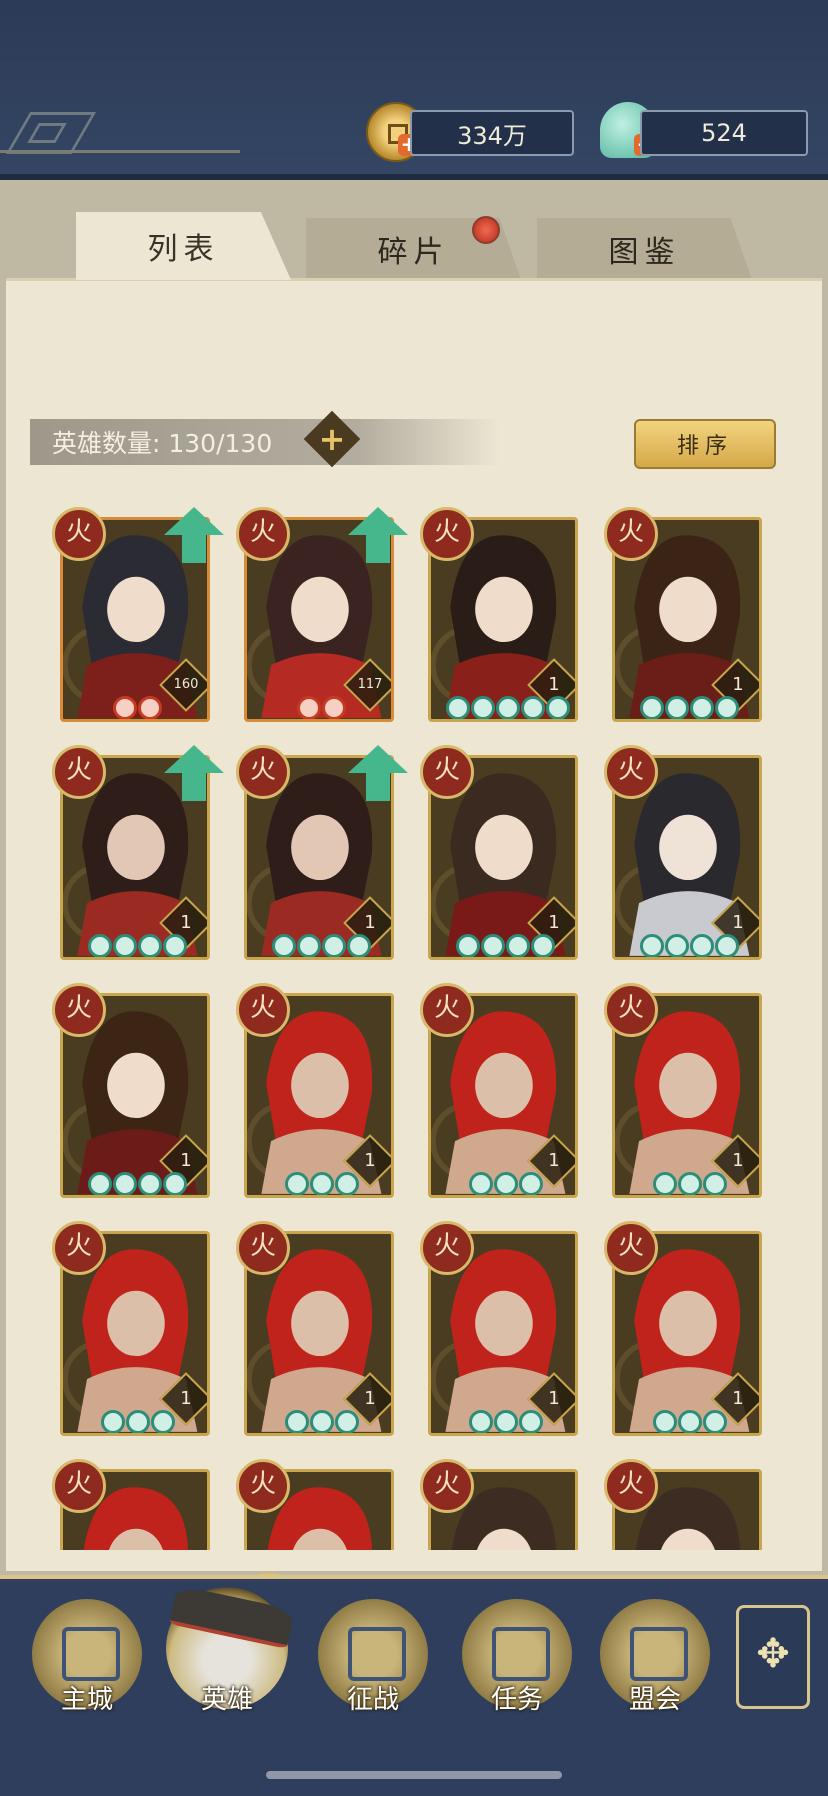  What do you see at coordinates (86, 1700) in the screenshot?
I see `nav-label: 主城` at bounding box center [86, 1700].